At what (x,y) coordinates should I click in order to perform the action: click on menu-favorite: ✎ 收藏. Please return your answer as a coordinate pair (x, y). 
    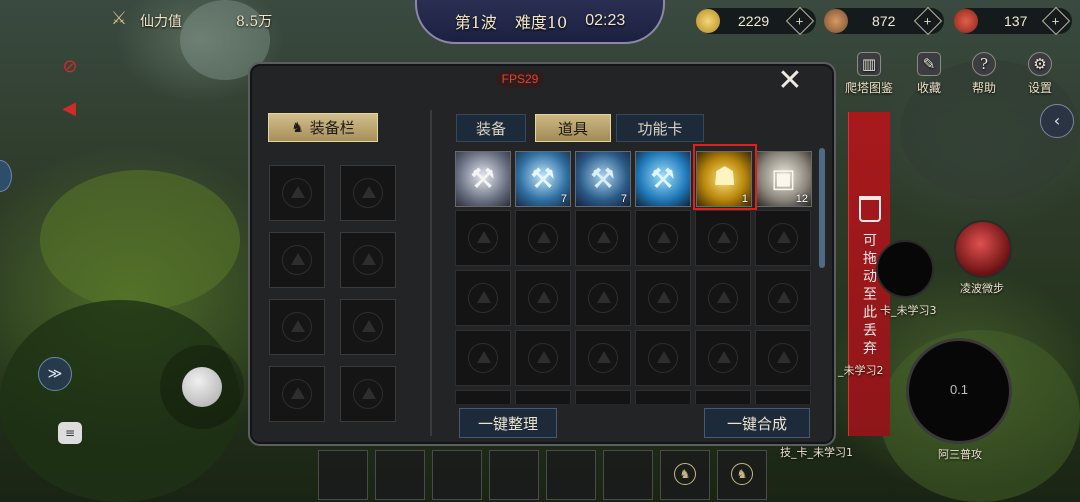
    Looking at the image, I should click on (929, 74).